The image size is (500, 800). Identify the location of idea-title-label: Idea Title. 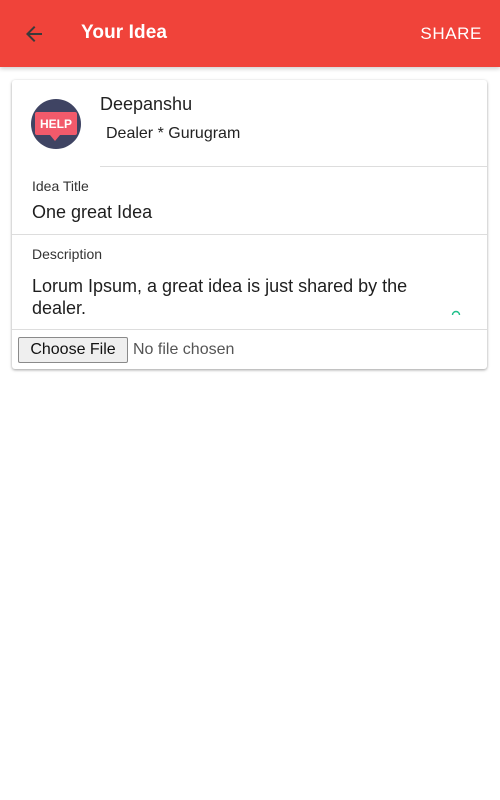
(60, 186).